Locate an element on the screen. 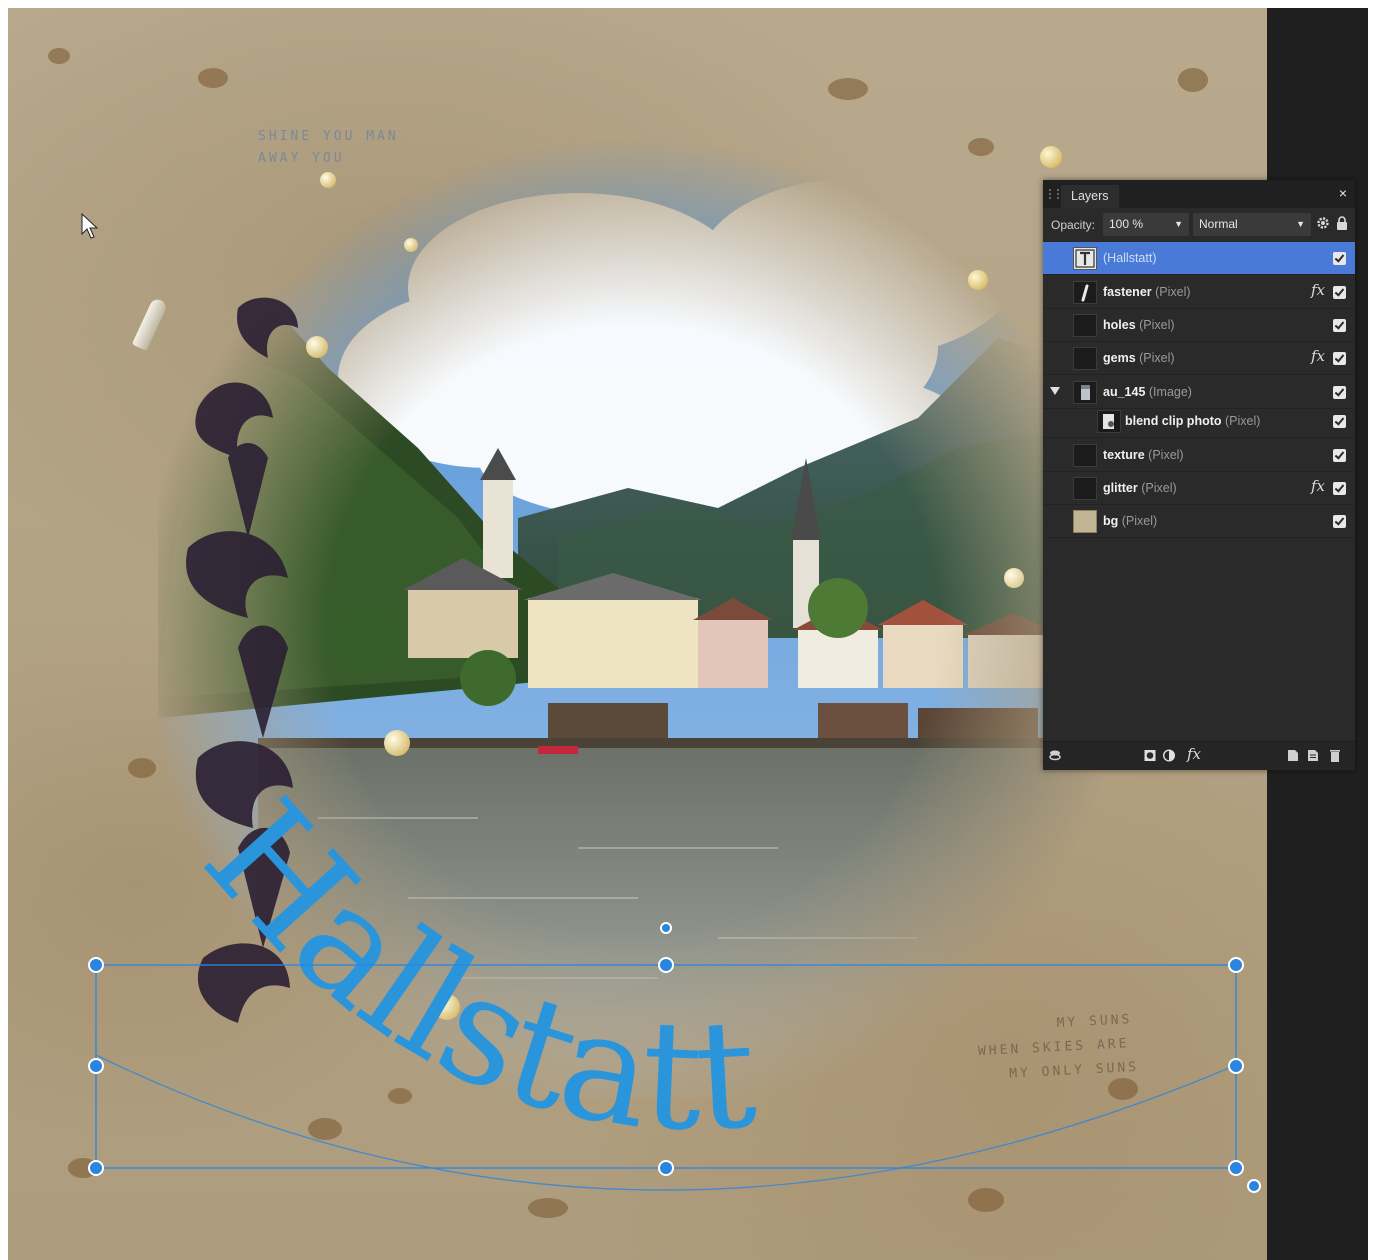 The image size is (1376, 1260). handle-bottom-right is located at coordinates (1236, 1168).